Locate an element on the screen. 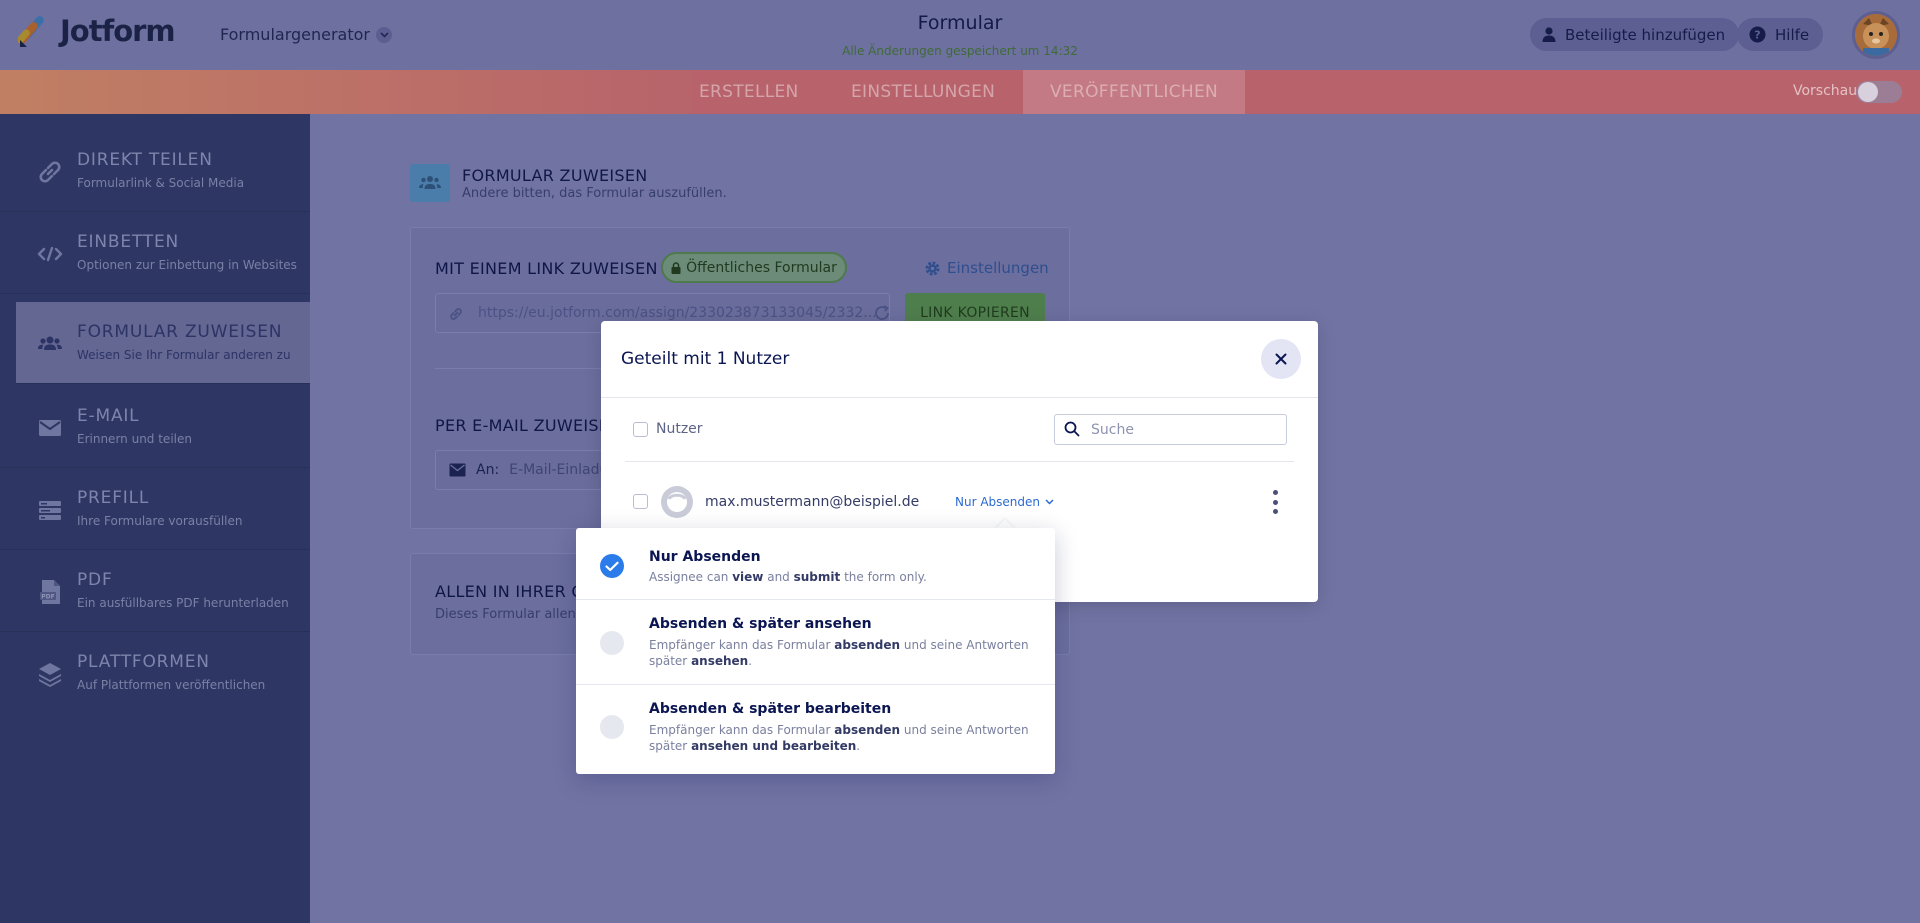 Image resolution: width=1920 pixels, height=923 pixels. email-assign-label: PER E-MAIL ZUWEISE is located at coordinates (522, 425).